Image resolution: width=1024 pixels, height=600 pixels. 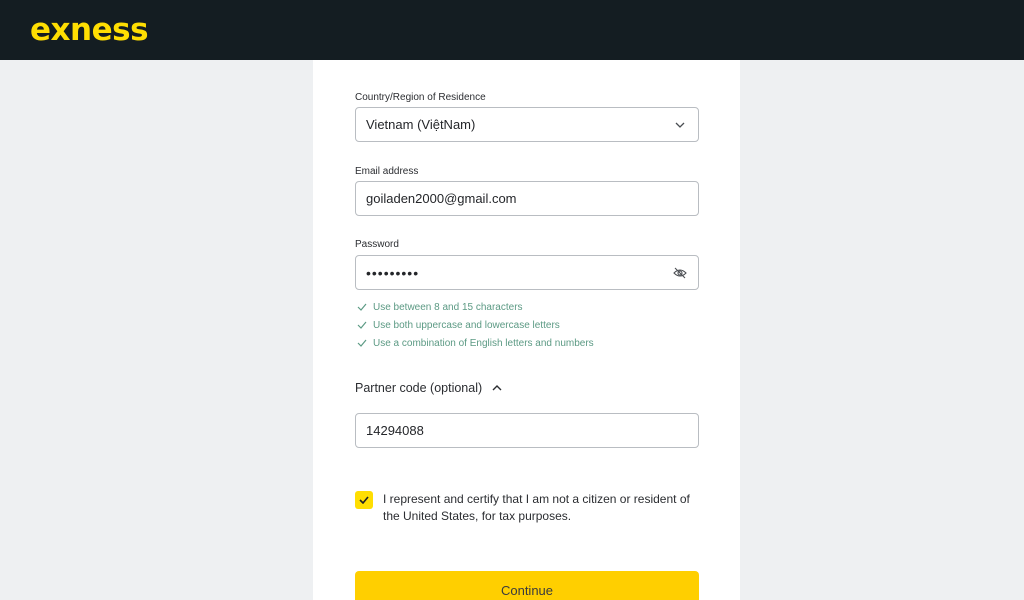 I want to click on partner-code-toggle: Partner code (optional), so click(x=429, y=388).